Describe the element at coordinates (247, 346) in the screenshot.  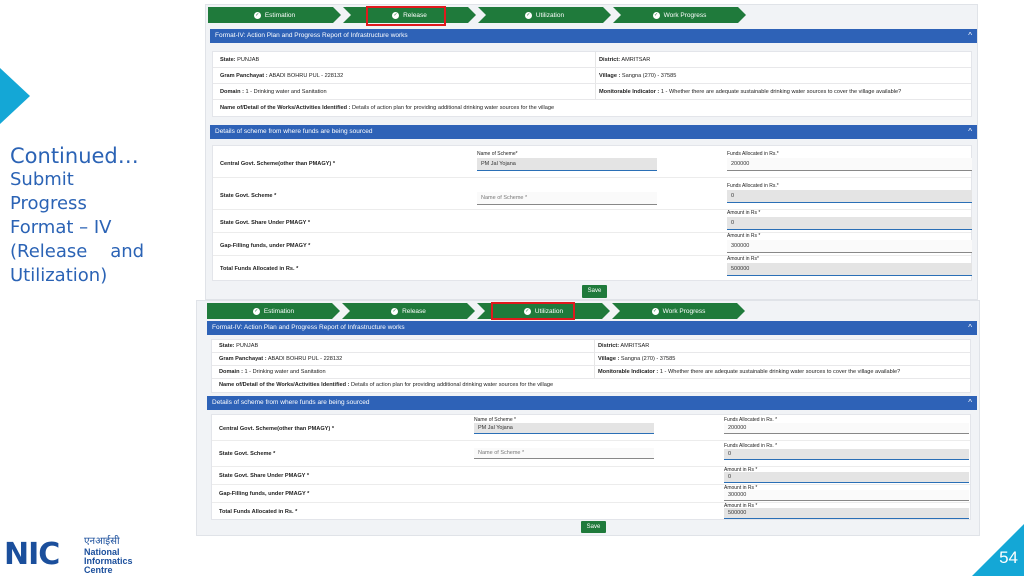
I see `state-value: PUNJAB` at that location.